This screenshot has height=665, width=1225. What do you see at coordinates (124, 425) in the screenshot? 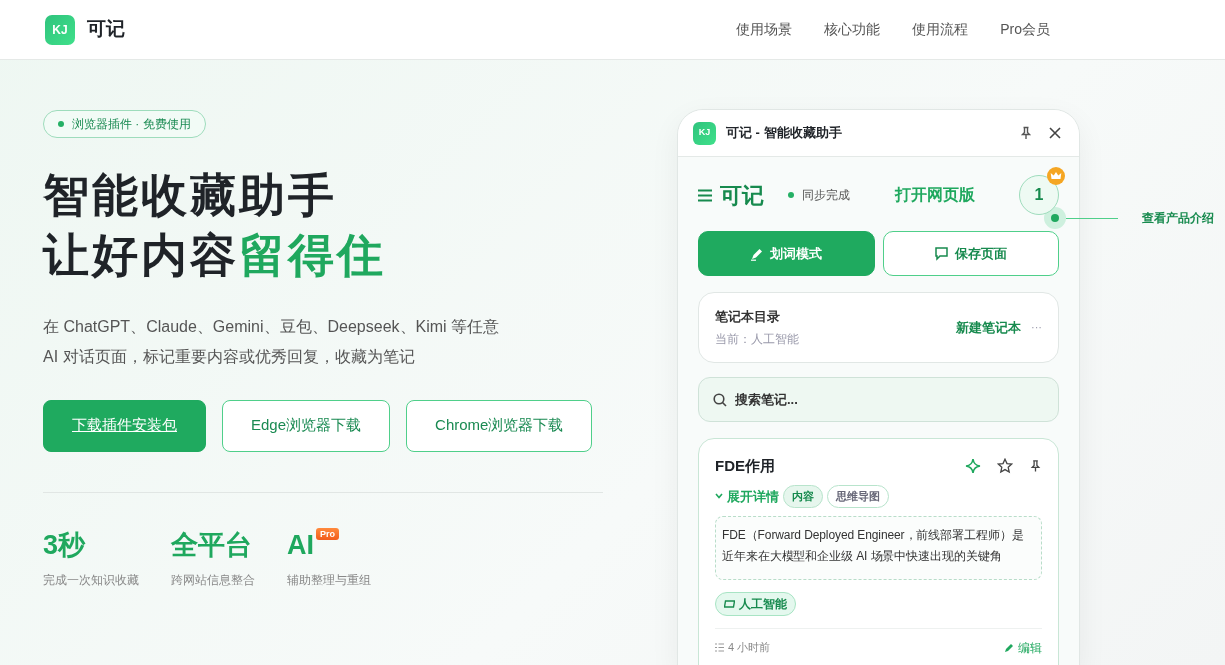
I see `download-button: 下载插件安装包` at bounding box center [124, 425].